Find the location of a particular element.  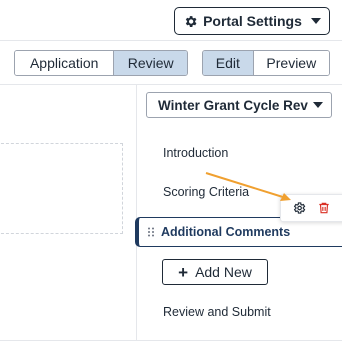

header-divider is located at coordinates (171, 40).